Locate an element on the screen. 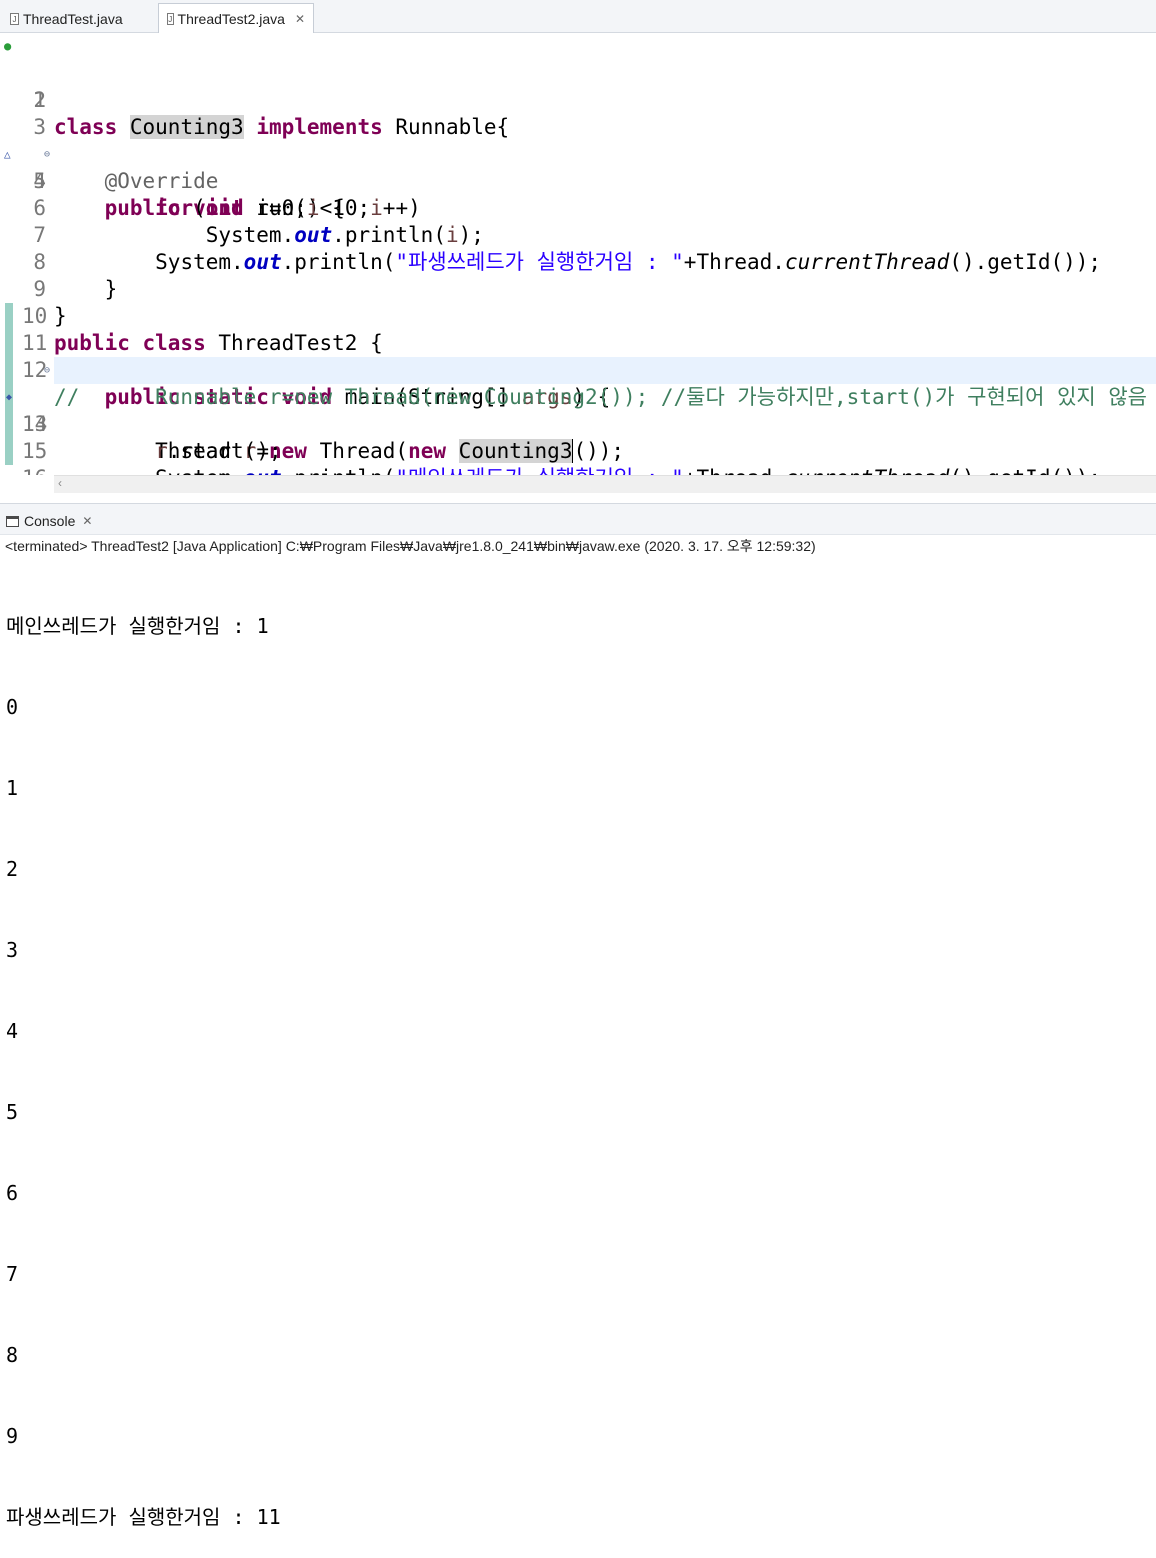 The width and height of the screenshot is (1156, 1558). code-line: 8 } is located at coordinates (578, 261).